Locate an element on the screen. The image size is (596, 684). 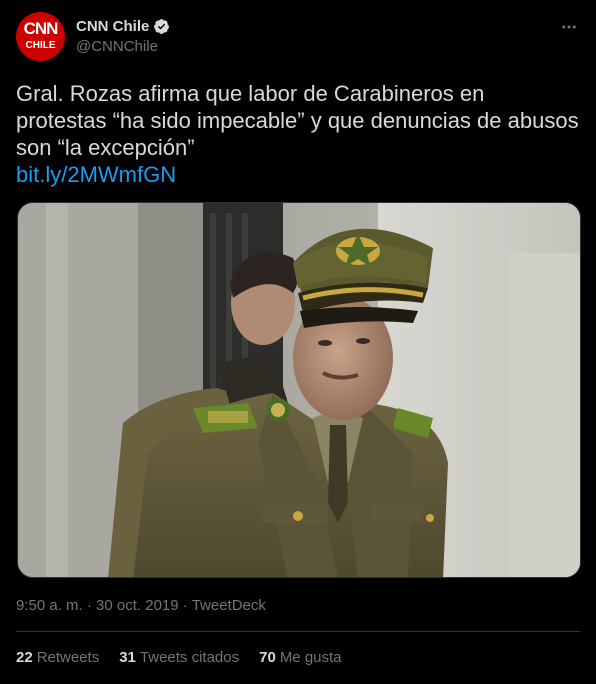
retweets-count: 22 is located at coordinates (24, 657).